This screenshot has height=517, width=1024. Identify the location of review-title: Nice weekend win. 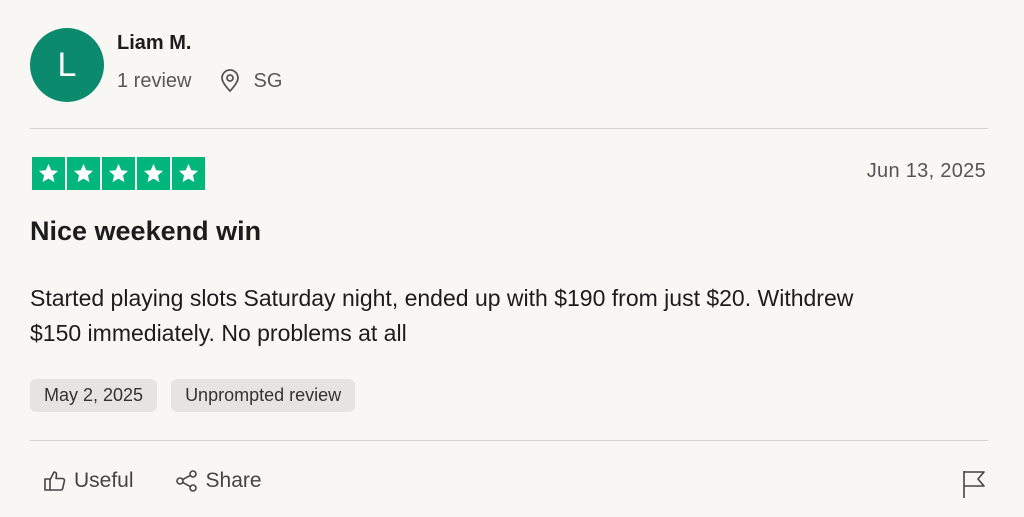
(146, 231).